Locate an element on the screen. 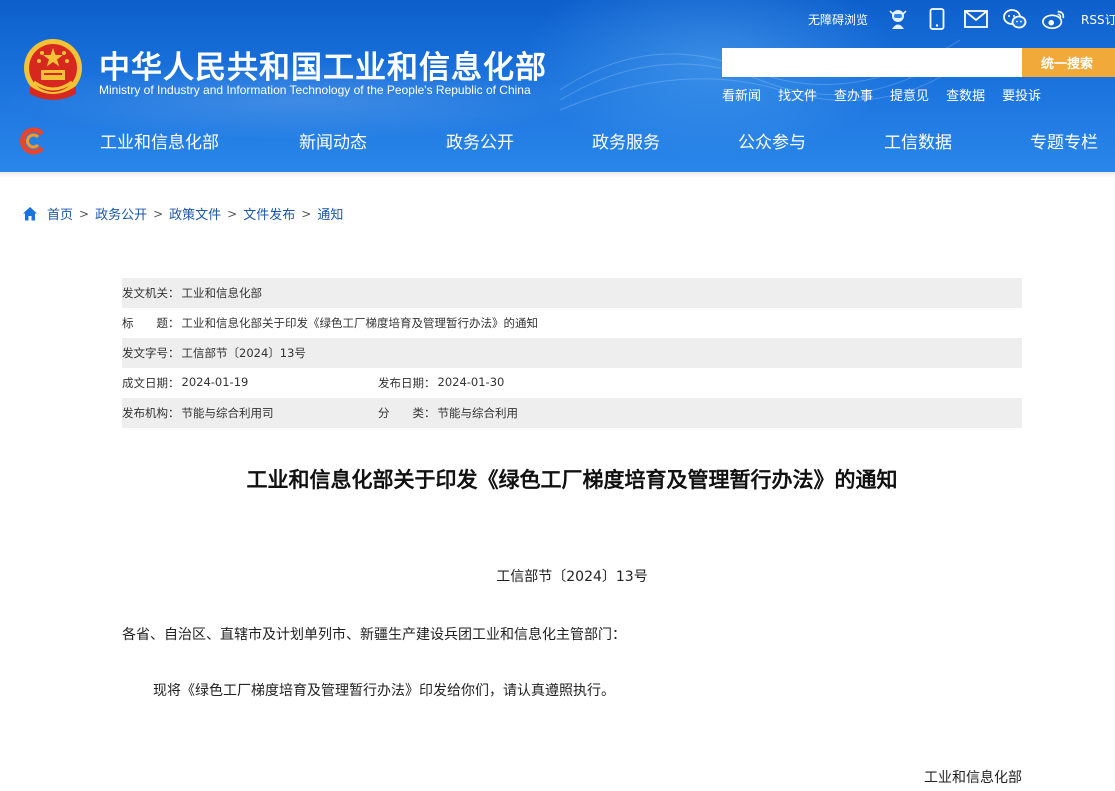  quick-link-complaint: 要投诉 is located at coordinates (1021, 94).